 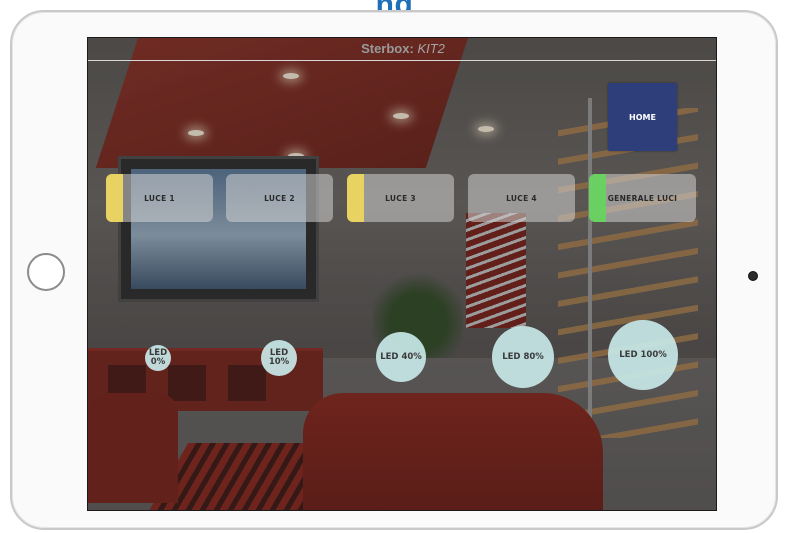 I want to click on home-button: HOME, so click(x=642, y=117).